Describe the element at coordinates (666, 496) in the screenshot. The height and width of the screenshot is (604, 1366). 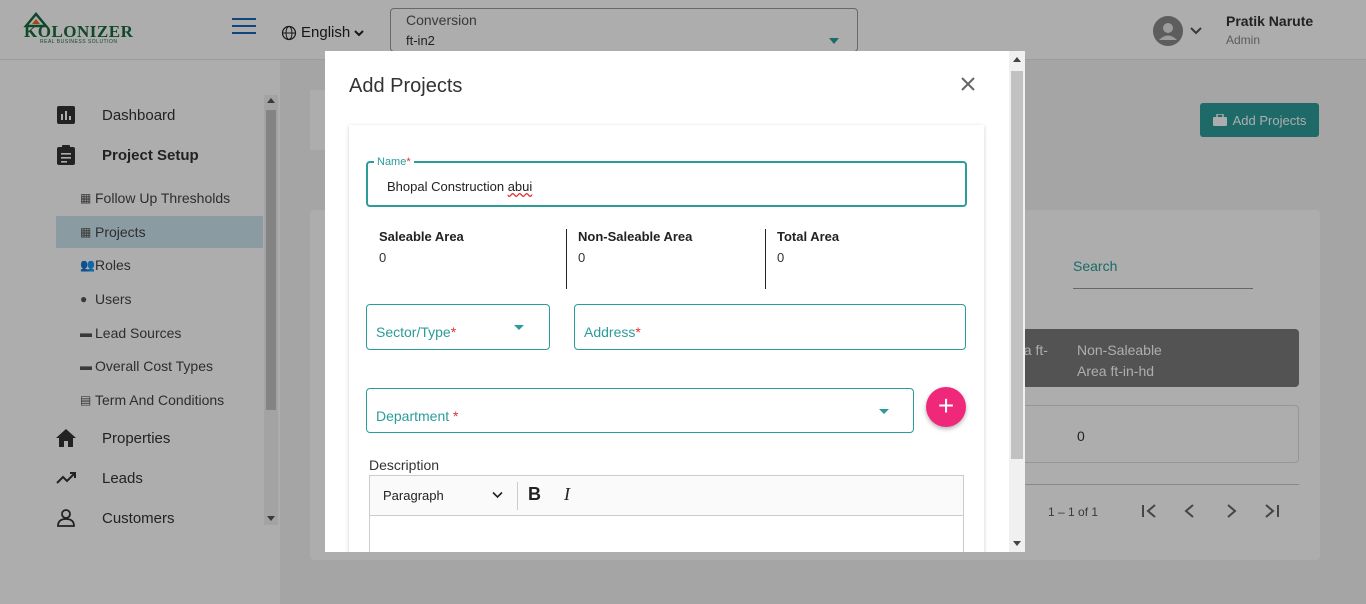
I see `editor-toolbar: Paragraph B I` at that location.